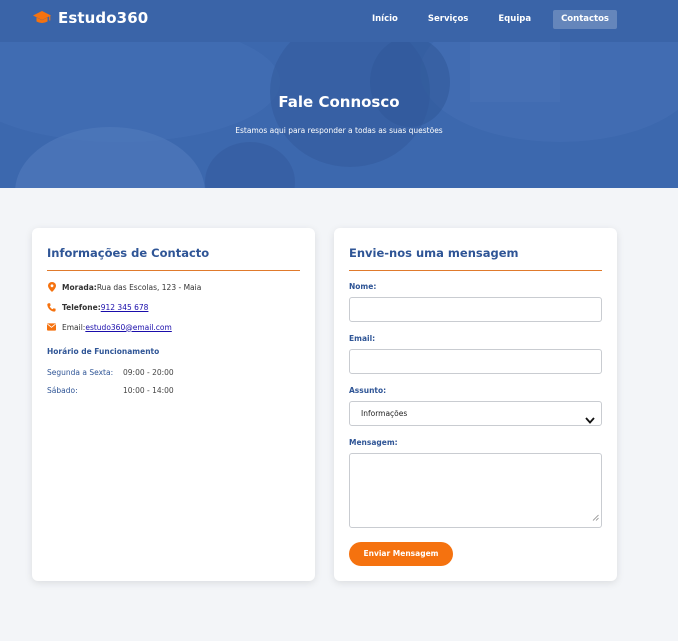 This screenshot has width=678, height=641. I want to click on email-row: Email: estudo360@email.com, so click(109, 327).